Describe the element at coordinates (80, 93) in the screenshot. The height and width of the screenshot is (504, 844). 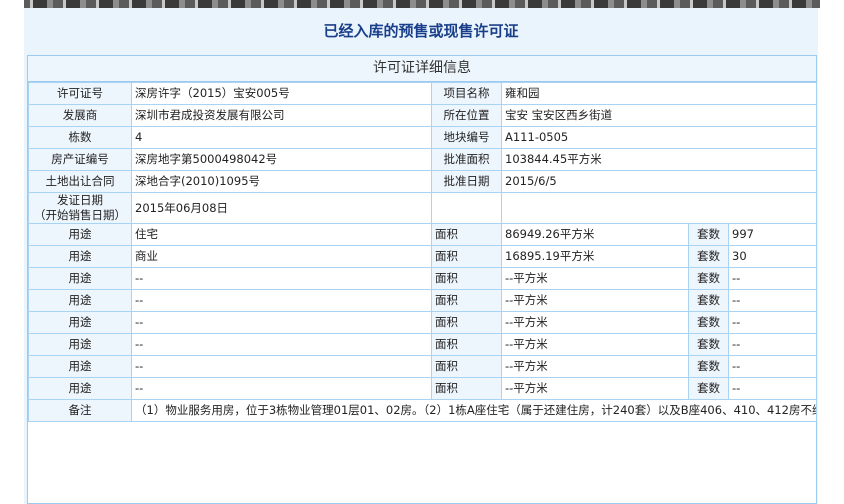
I see `permit-no-label: 许可证号` at that location.